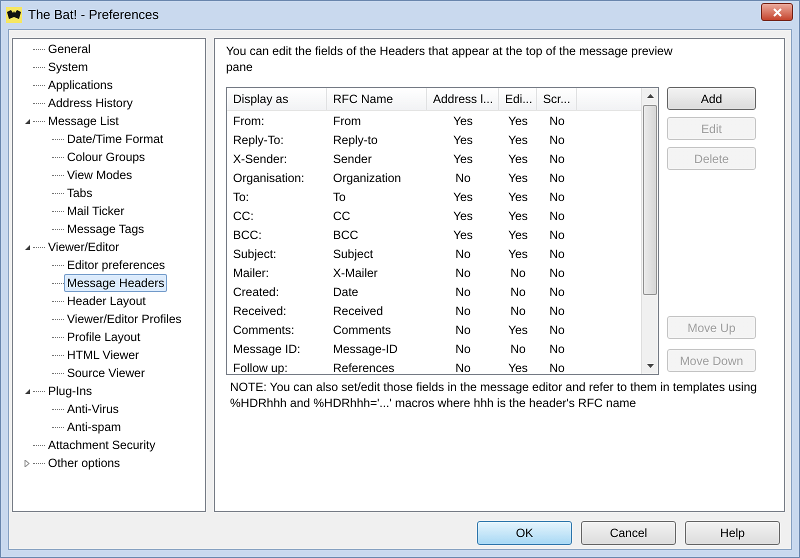  I want to click on table-cell-text: Reply-to, so click(355, 140).